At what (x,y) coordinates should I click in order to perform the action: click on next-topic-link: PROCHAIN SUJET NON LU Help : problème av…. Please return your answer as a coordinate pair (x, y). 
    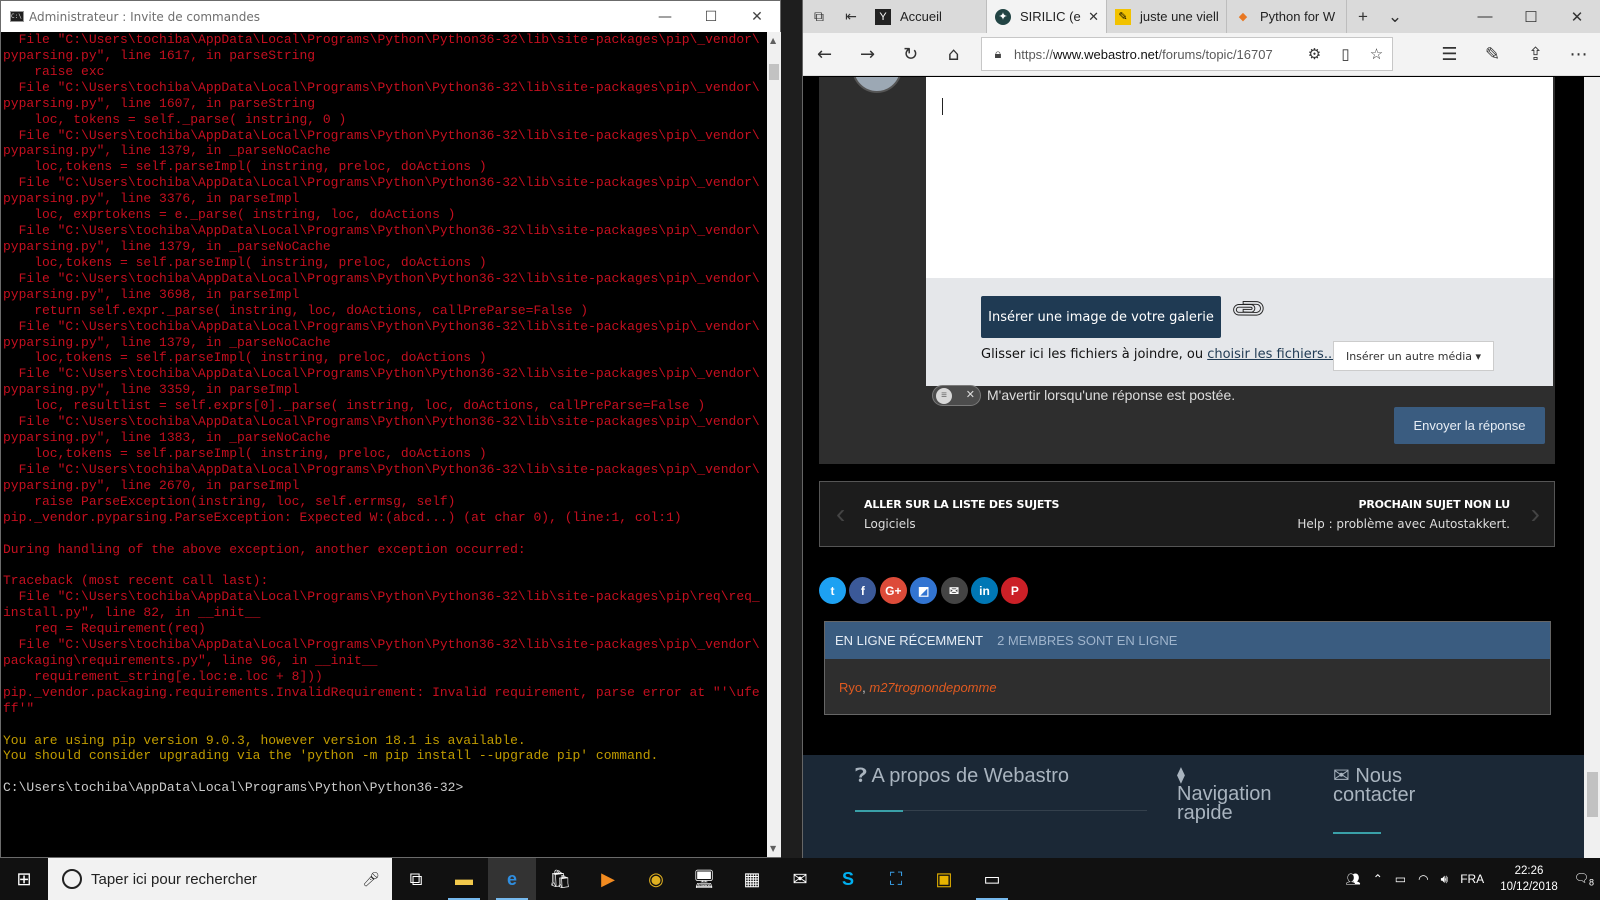
    Looking at the image, I should click on (1403, 514).